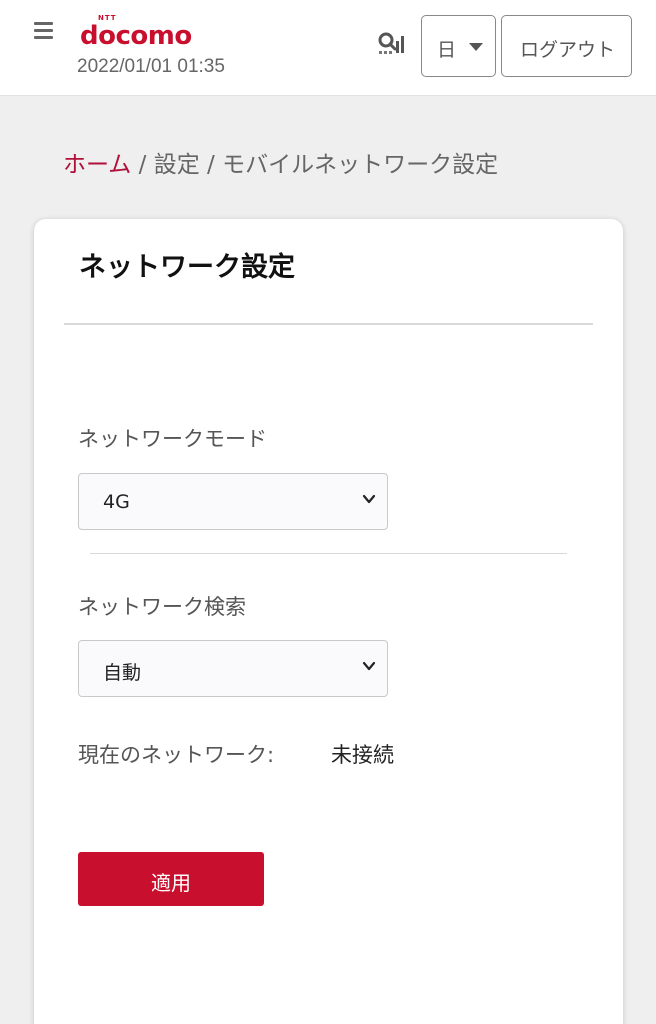 This screenshot has height=1024, width=656. I want to click on apply-label: 適用, so click(171, 883).